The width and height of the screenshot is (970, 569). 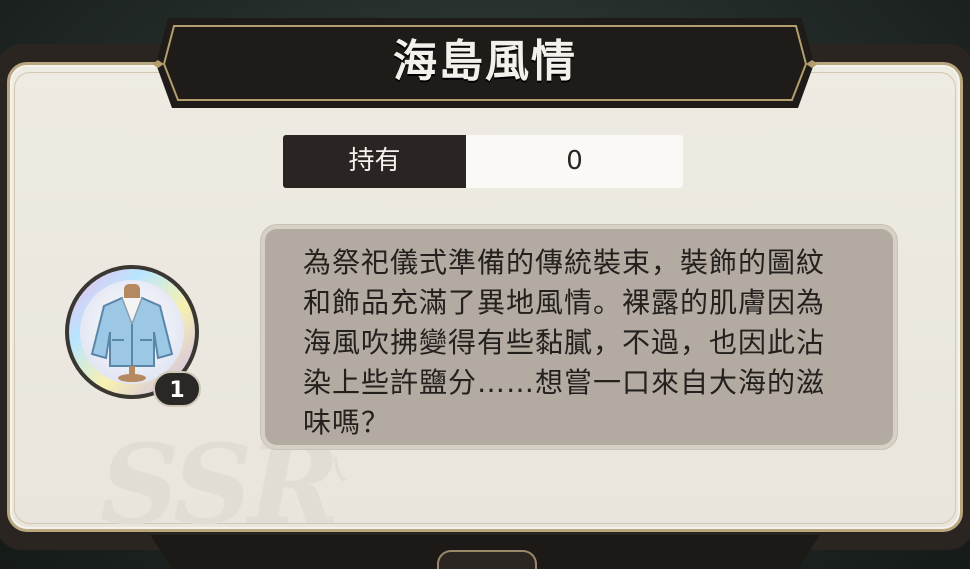 What do you see at coordinates (374, 161) in the screenshot?
I see `holdings-label: 持有` at bounding box center [374, 161].